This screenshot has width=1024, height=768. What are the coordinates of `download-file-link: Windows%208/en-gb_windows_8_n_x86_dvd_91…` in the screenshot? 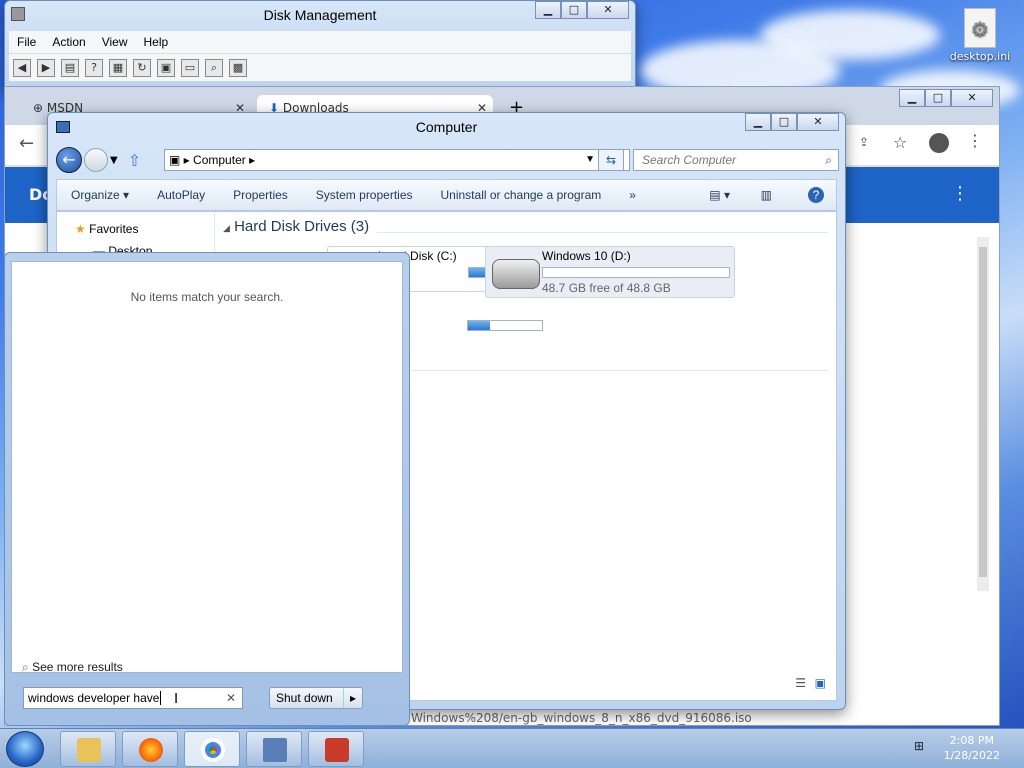 It's located at (581, 718).